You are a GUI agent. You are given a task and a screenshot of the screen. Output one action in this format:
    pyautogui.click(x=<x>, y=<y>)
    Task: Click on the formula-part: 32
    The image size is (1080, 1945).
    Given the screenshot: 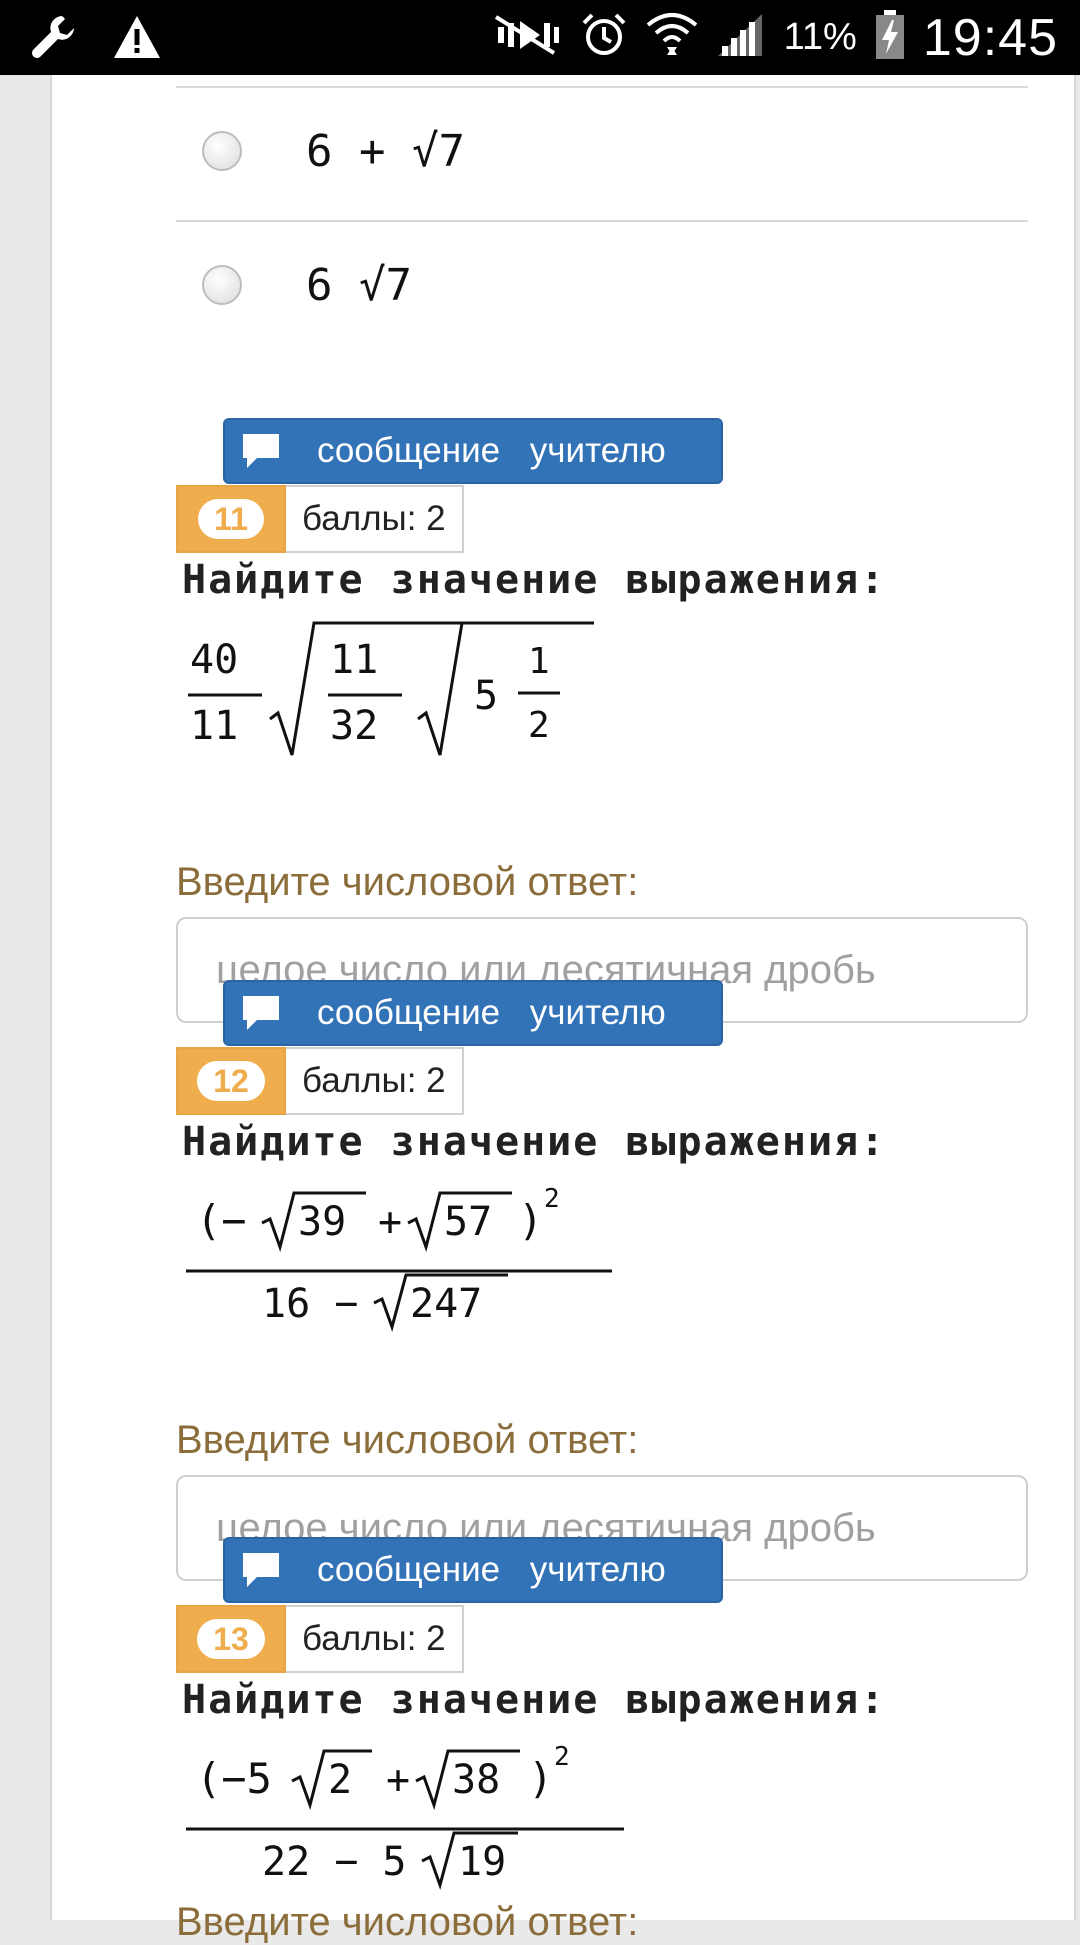 What is the action you would take?
    pyautogui.click(x=354, y=726)
    